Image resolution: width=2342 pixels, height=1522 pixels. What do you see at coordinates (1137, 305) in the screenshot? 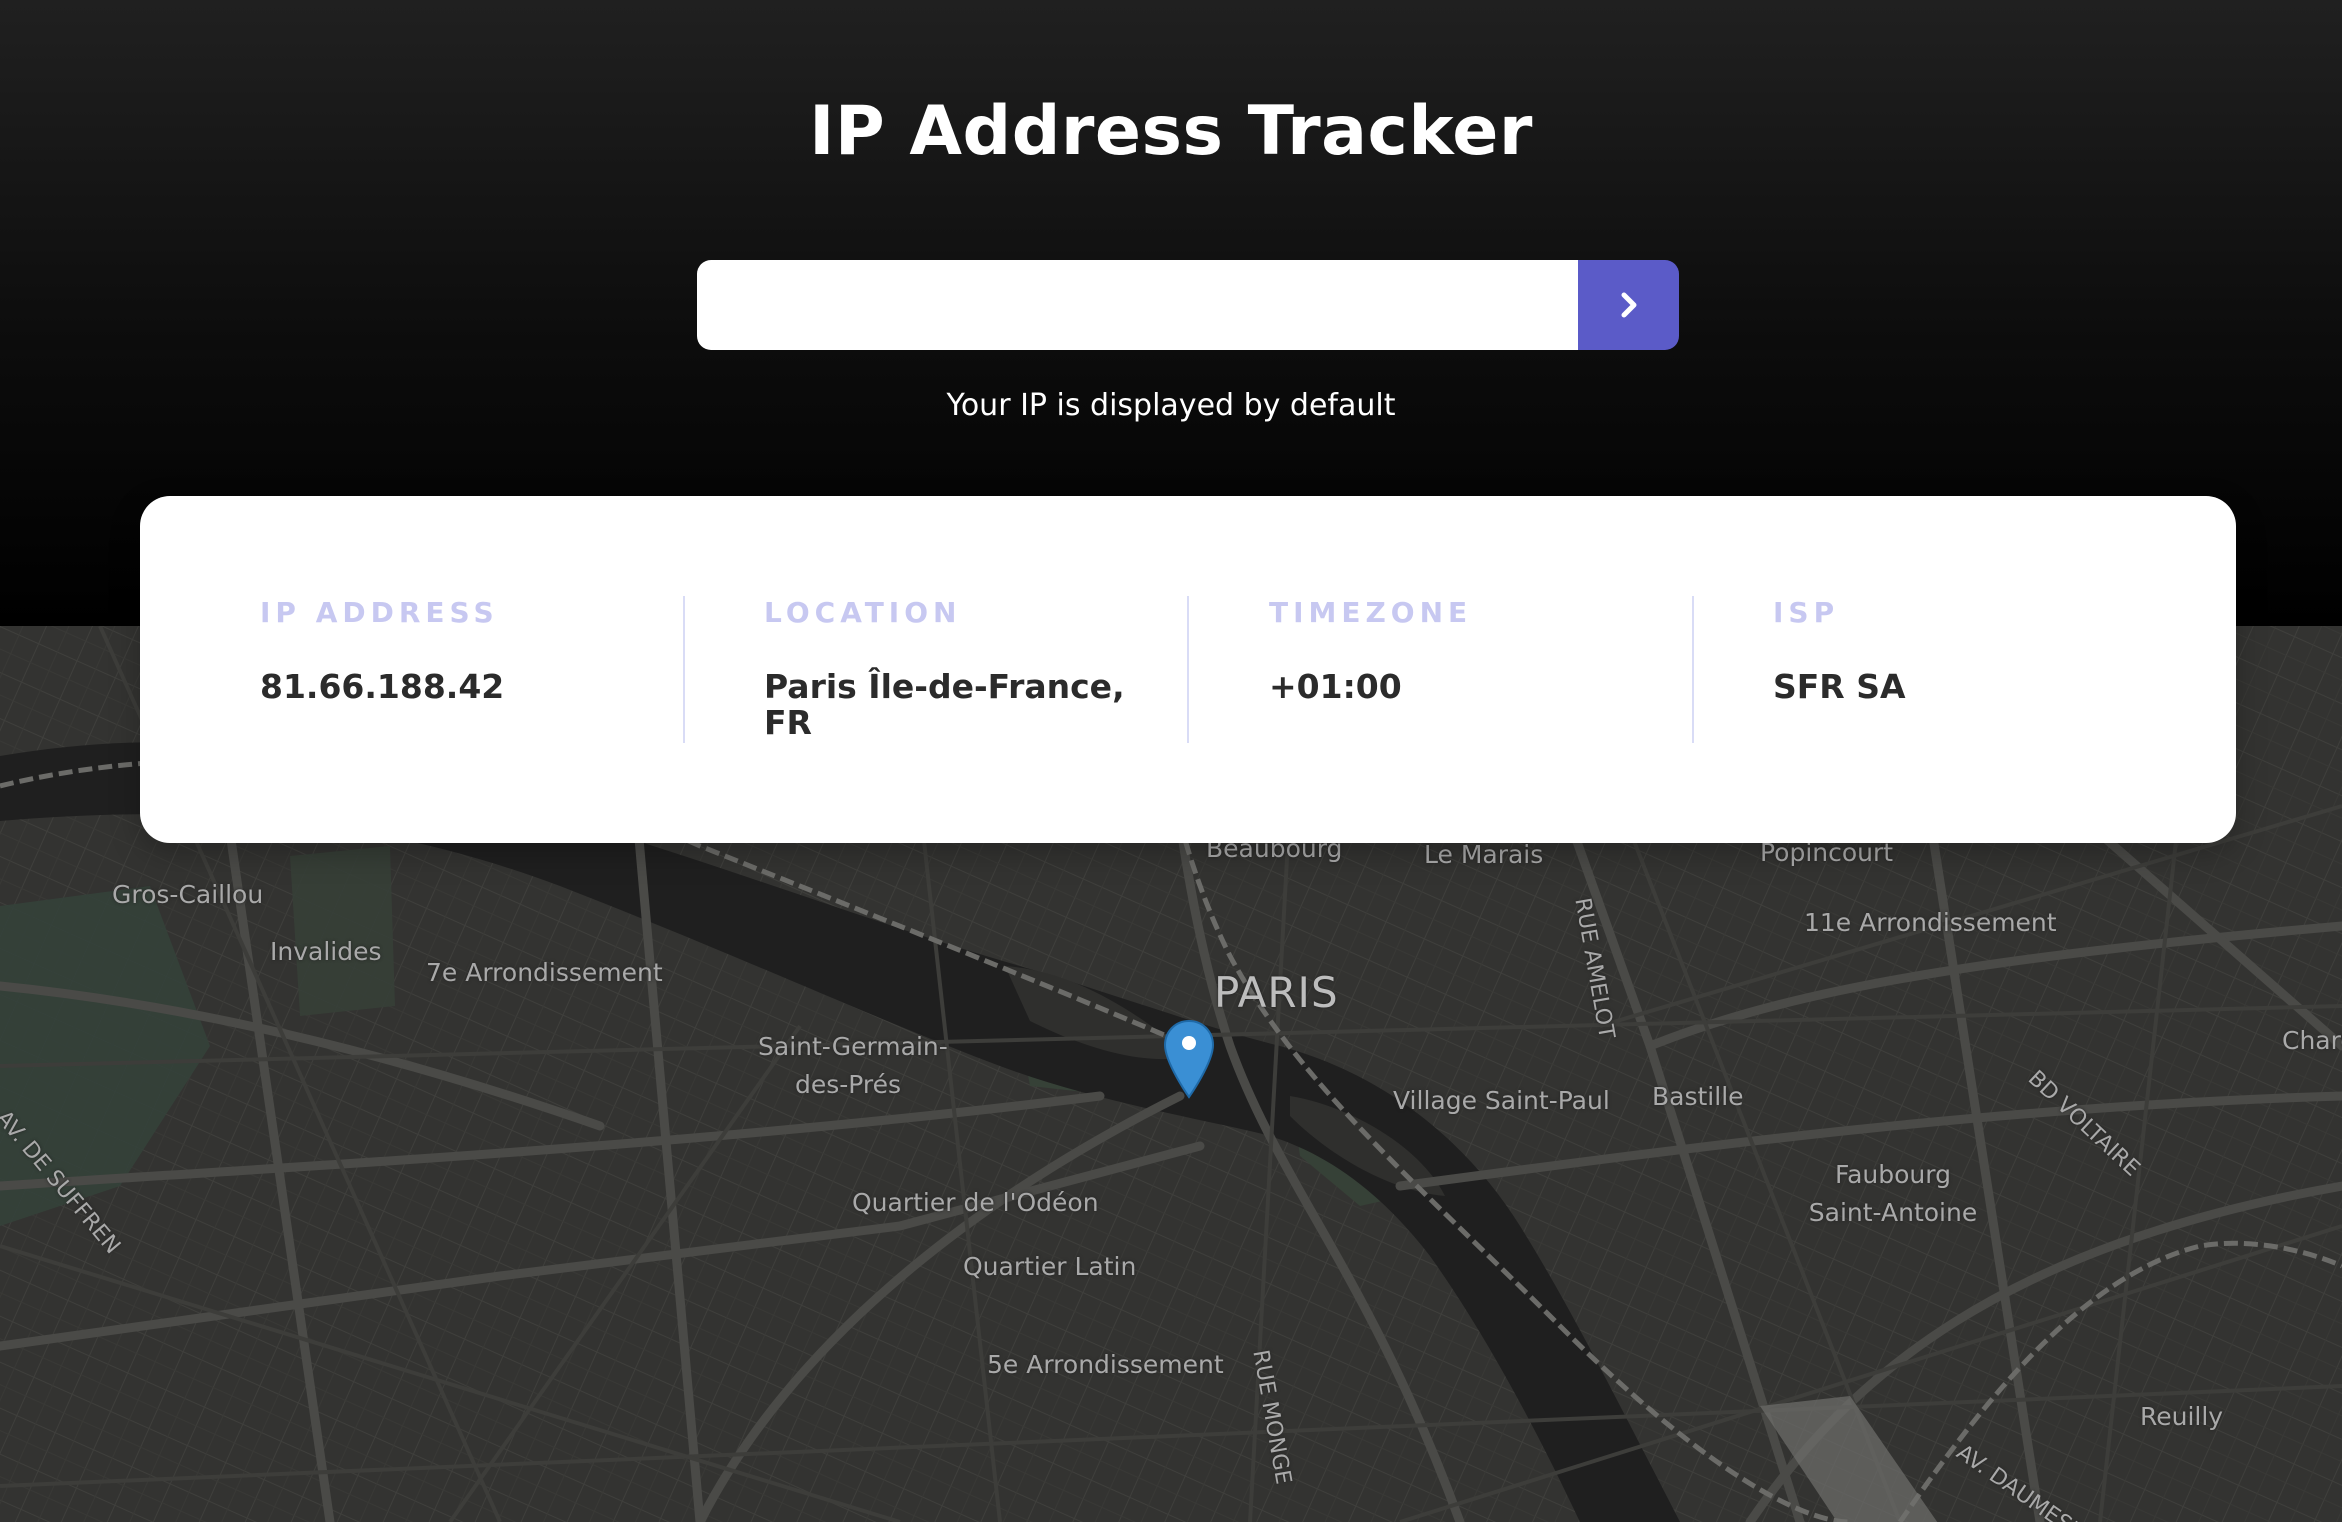
I see `ip-search-input` at bounding box center [1137, 305].